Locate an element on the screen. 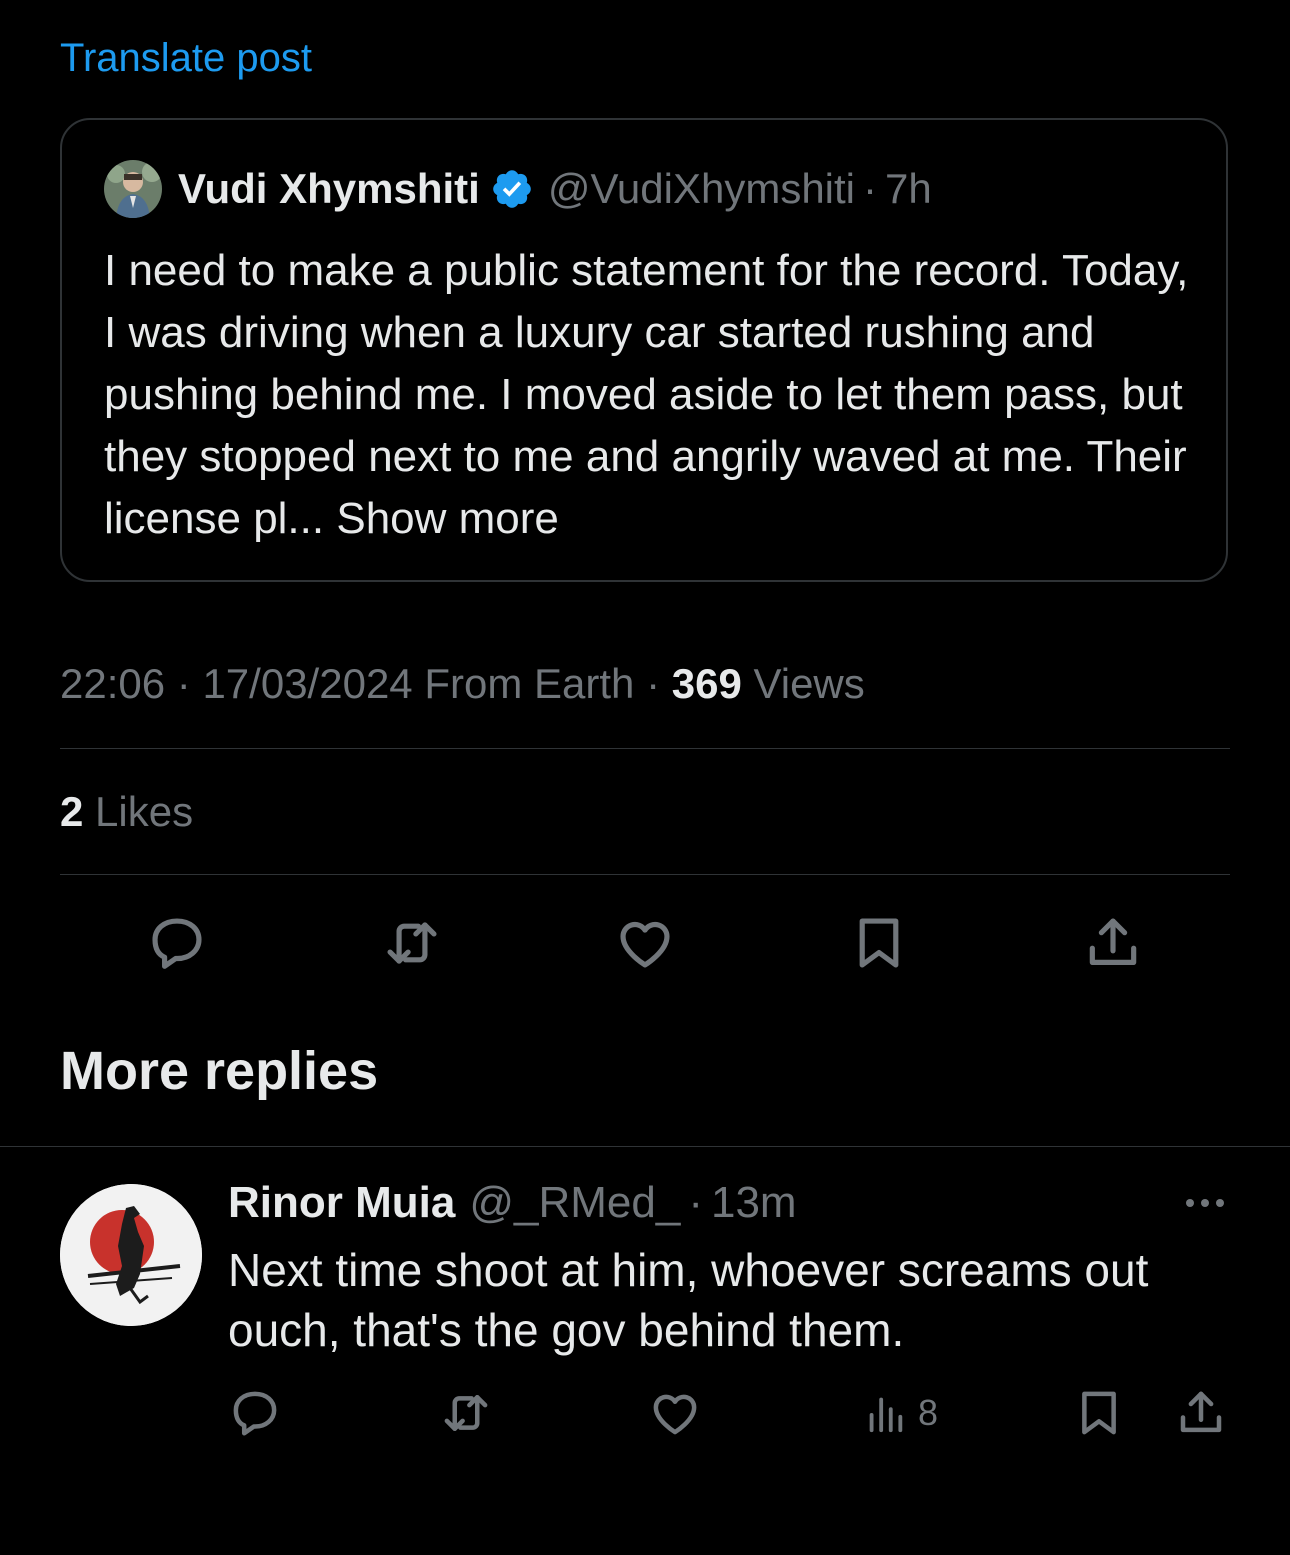 Image resolution: width=1290 pixels, height=1555 pixels. reply-time: 13m is located at coordinates (754, 1203).